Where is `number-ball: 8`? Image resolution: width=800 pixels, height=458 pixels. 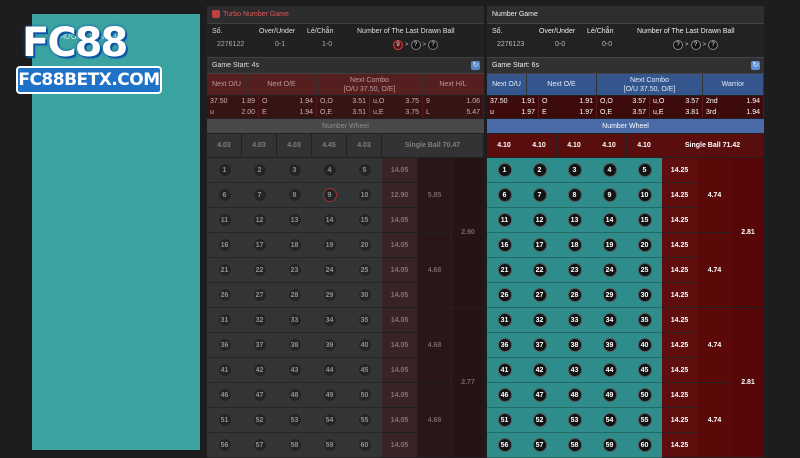 number-ball: 8 is located at coordinates (294, 195).